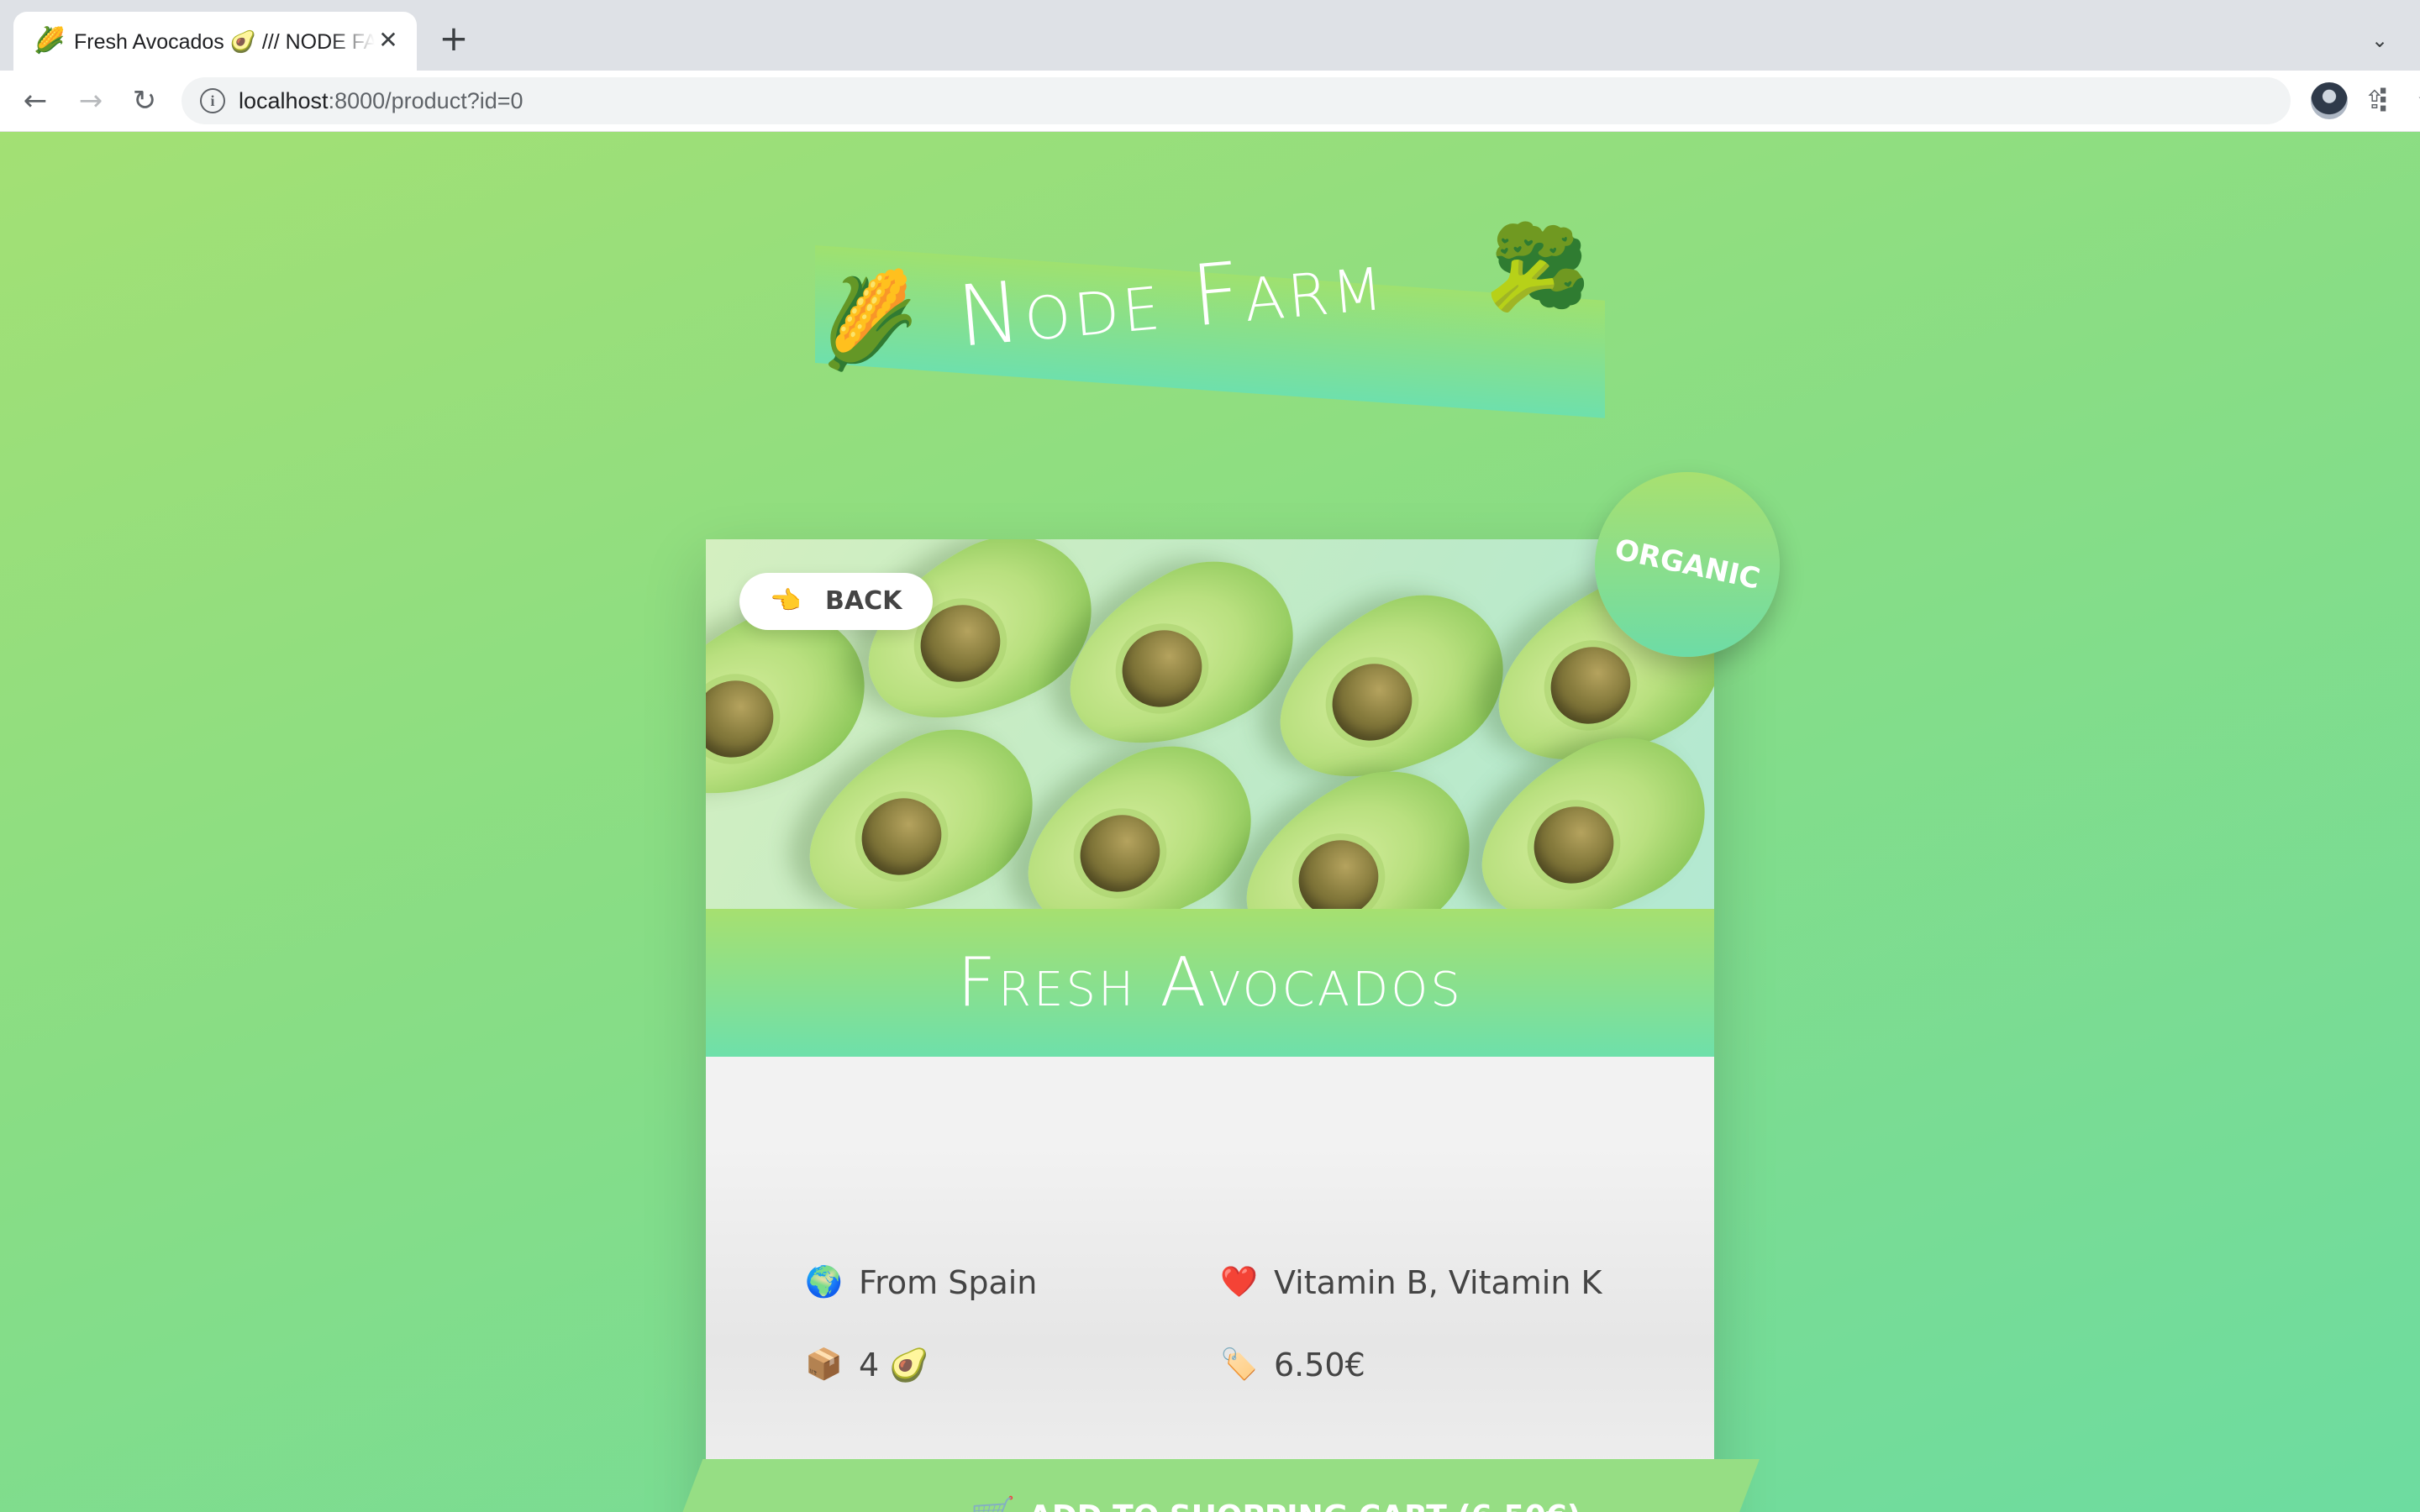 Image resolution: width=2420 pixels, height=1512 pixels. What do you see at coordinates (864, 601) in the screenshot?
I see `back-label: BACK` at bounding box center [864, 601].